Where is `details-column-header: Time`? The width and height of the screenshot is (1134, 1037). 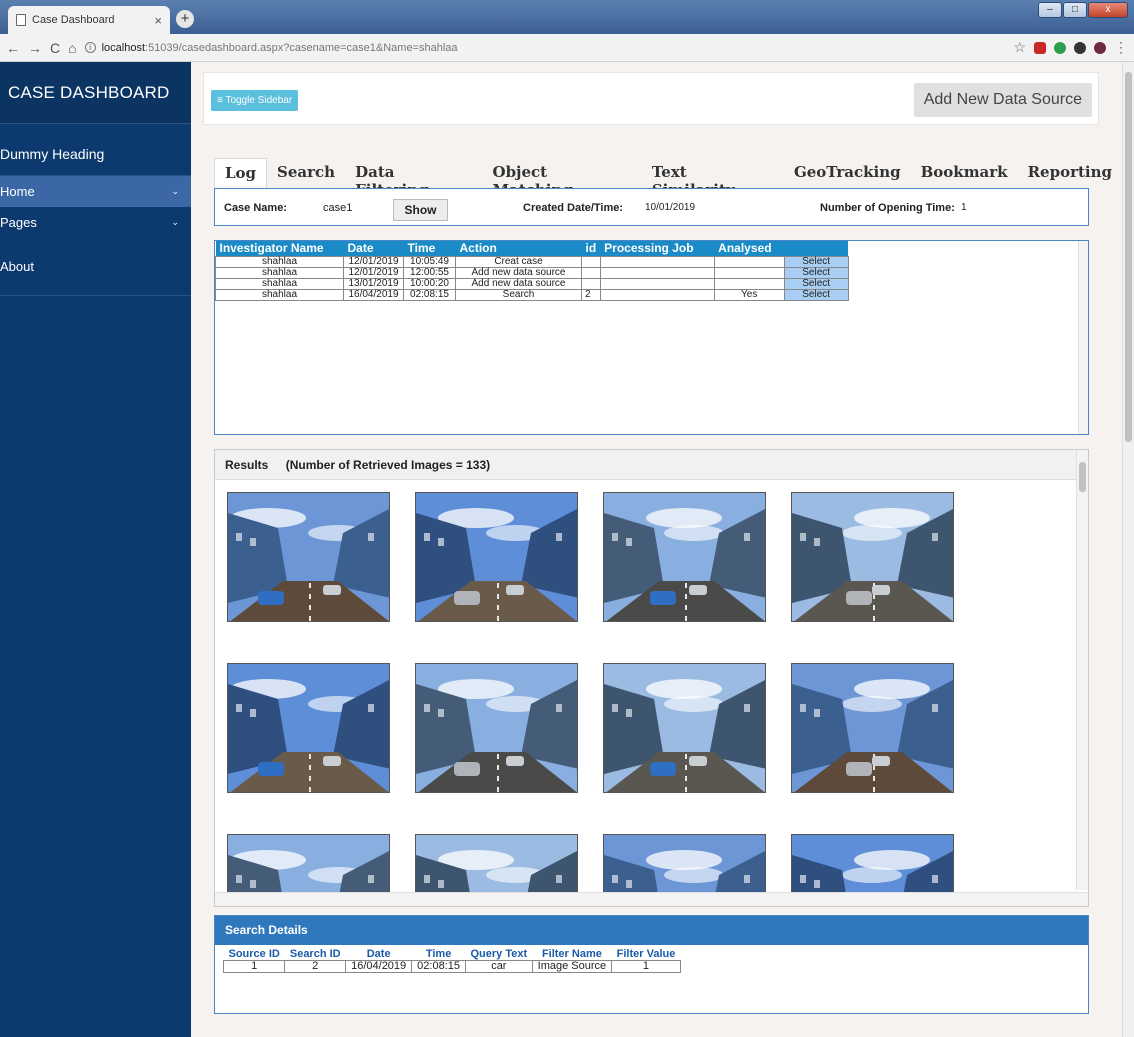 details-column-header: Time is located at coordinates (438, 954).